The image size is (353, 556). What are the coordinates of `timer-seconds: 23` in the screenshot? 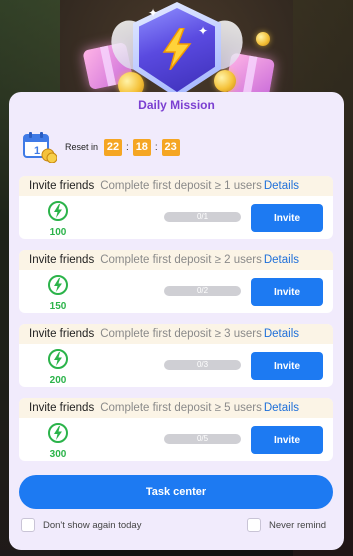 It's located at (170, 147).